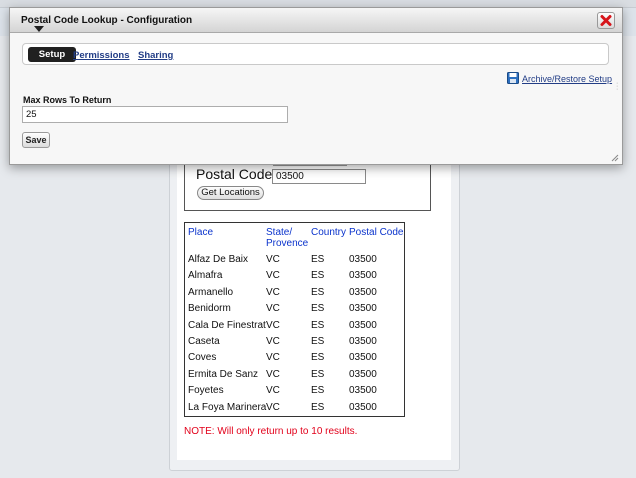 The width and height of the screenshot is (636, 478). What do you see at coordinates (67, 100) in the screenshot?
I see `max-rows-label: Max Rows To Return` at bounding box center [67, 100].